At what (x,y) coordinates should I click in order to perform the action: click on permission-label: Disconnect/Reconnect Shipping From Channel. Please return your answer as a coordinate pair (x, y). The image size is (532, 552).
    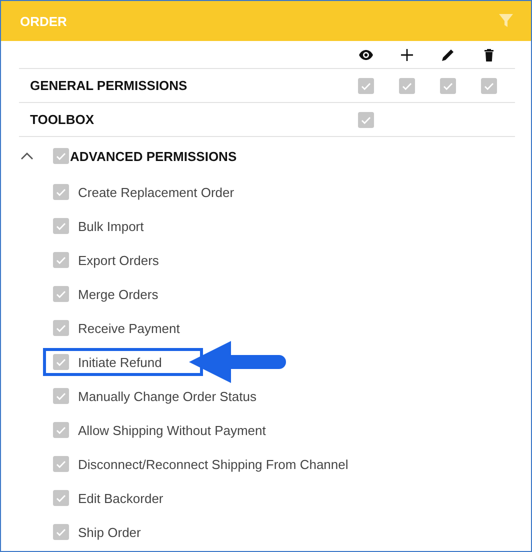
    Looking at the image, I should click on (213, 464).